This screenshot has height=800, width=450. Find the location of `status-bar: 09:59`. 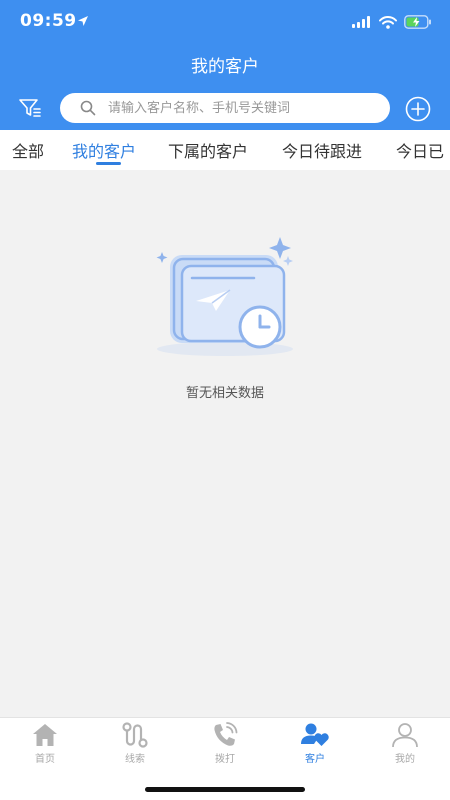

status-bar: 09:59 is located at coordinates (225, 22).